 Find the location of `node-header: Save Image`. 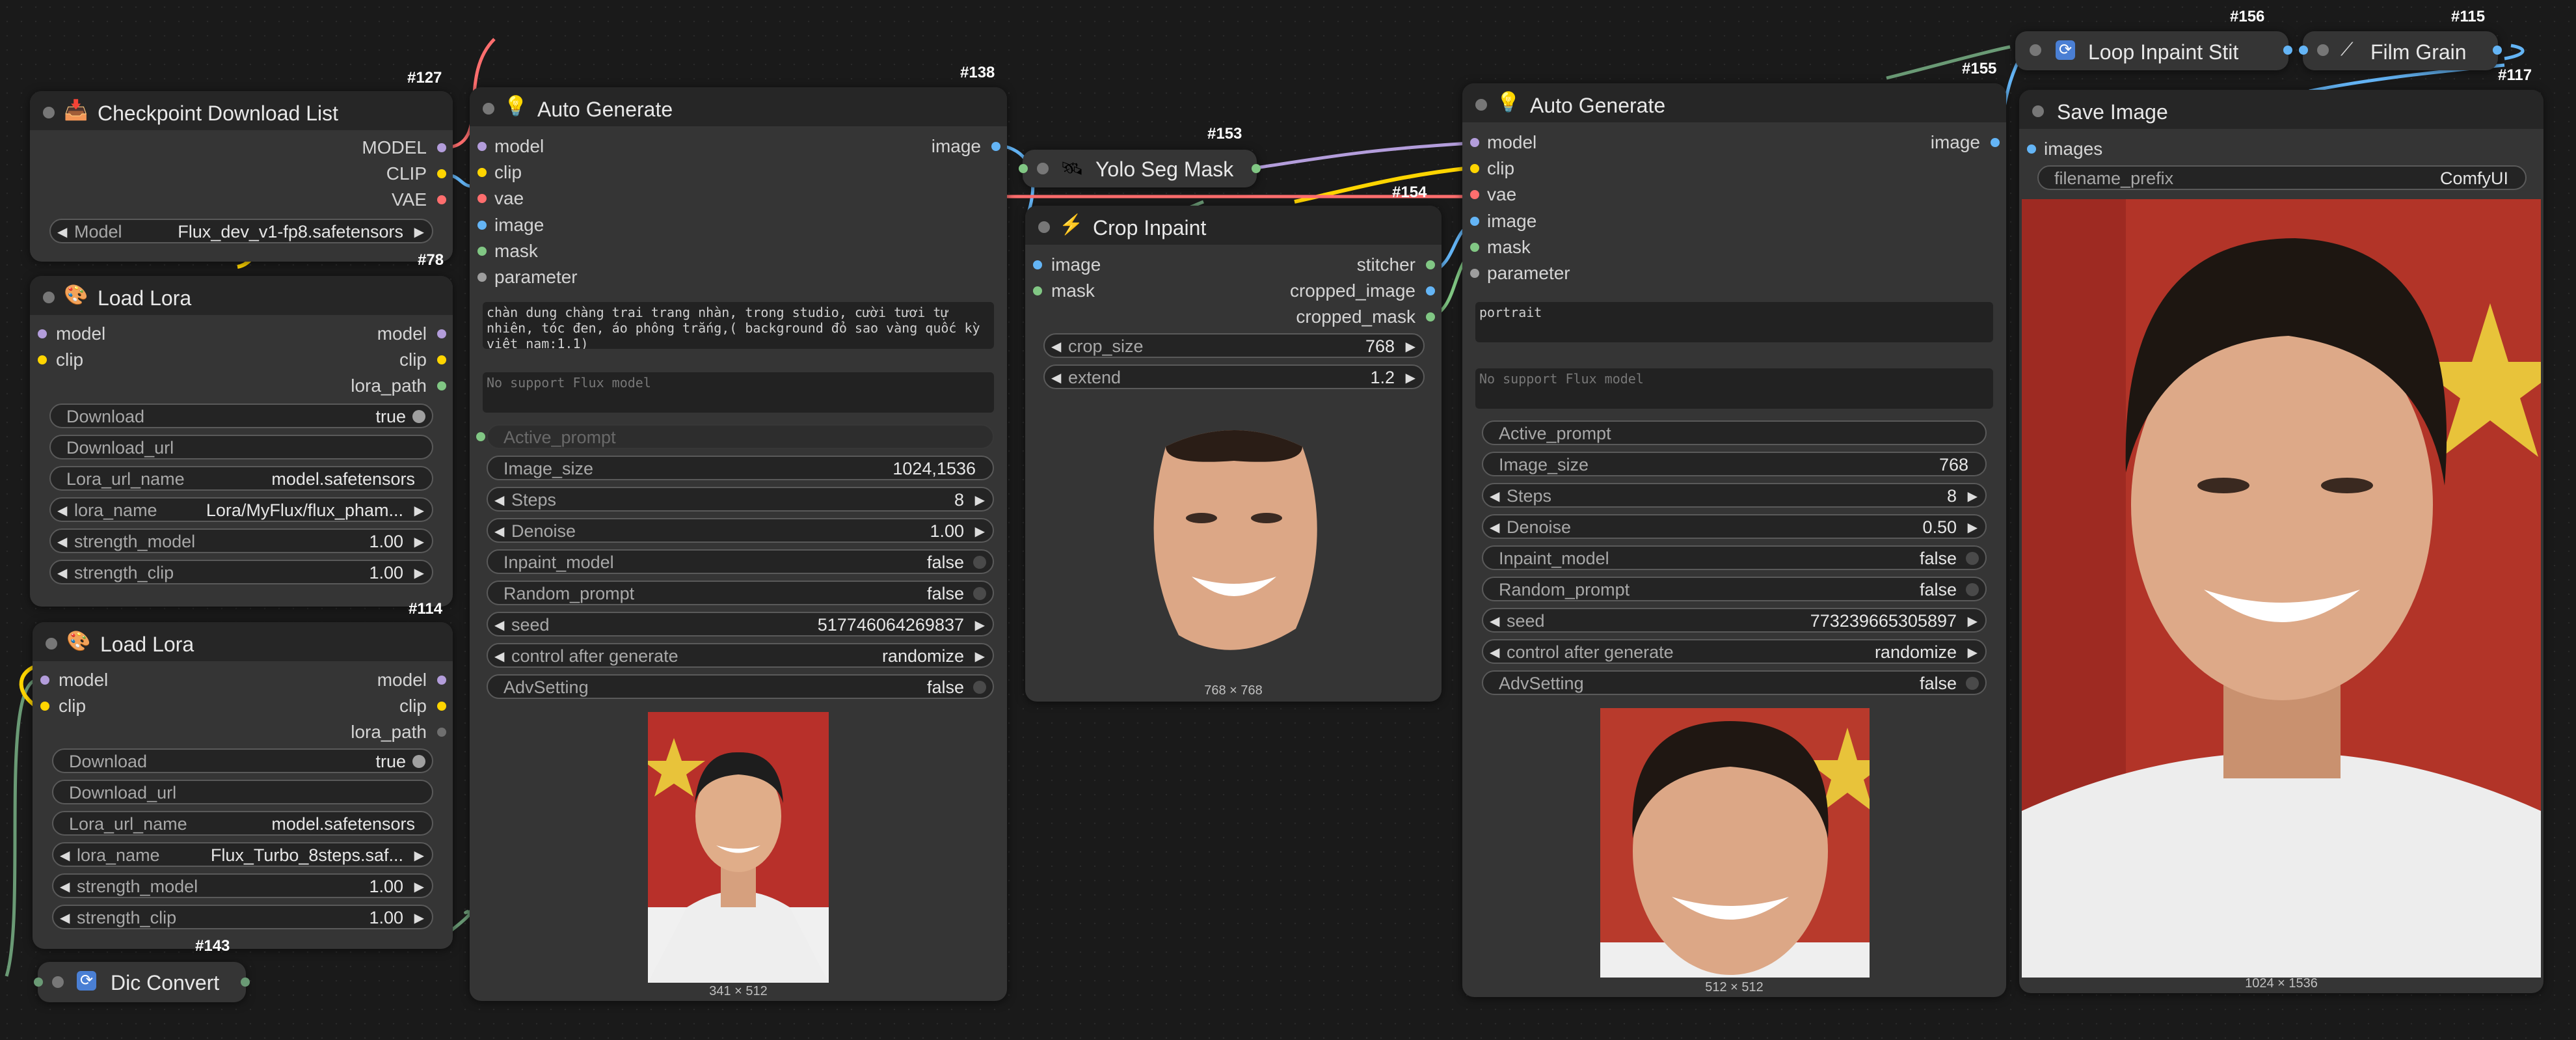

node-header: Save Image is located at coordinates (2281, 109).